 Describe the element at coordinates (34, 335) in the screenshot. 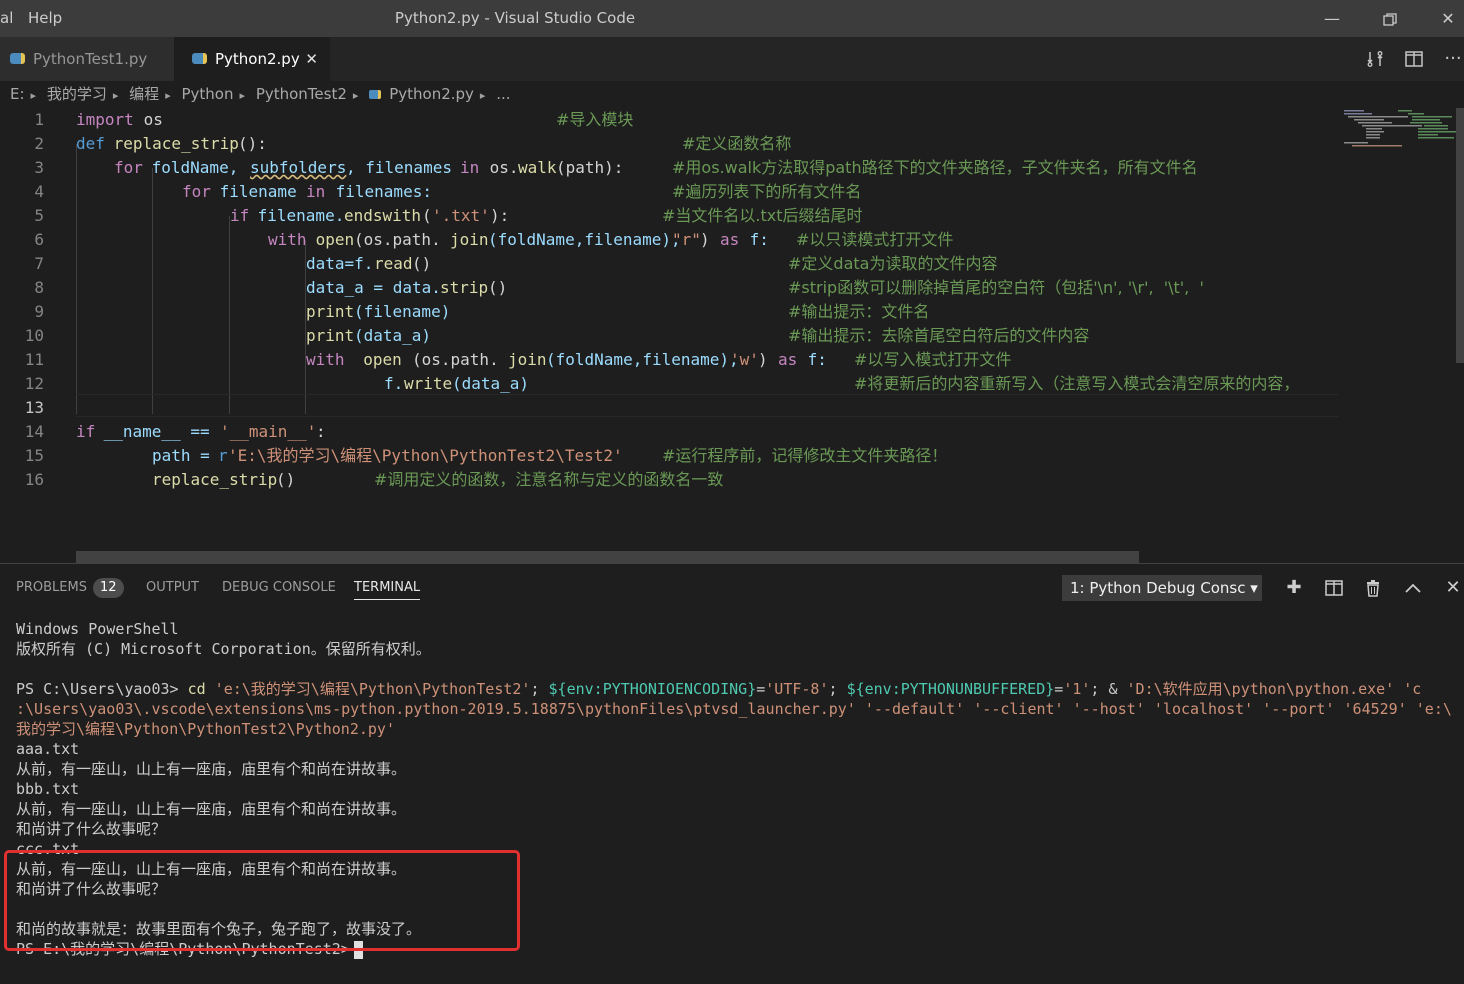

I see `line-number: 10` at that location.